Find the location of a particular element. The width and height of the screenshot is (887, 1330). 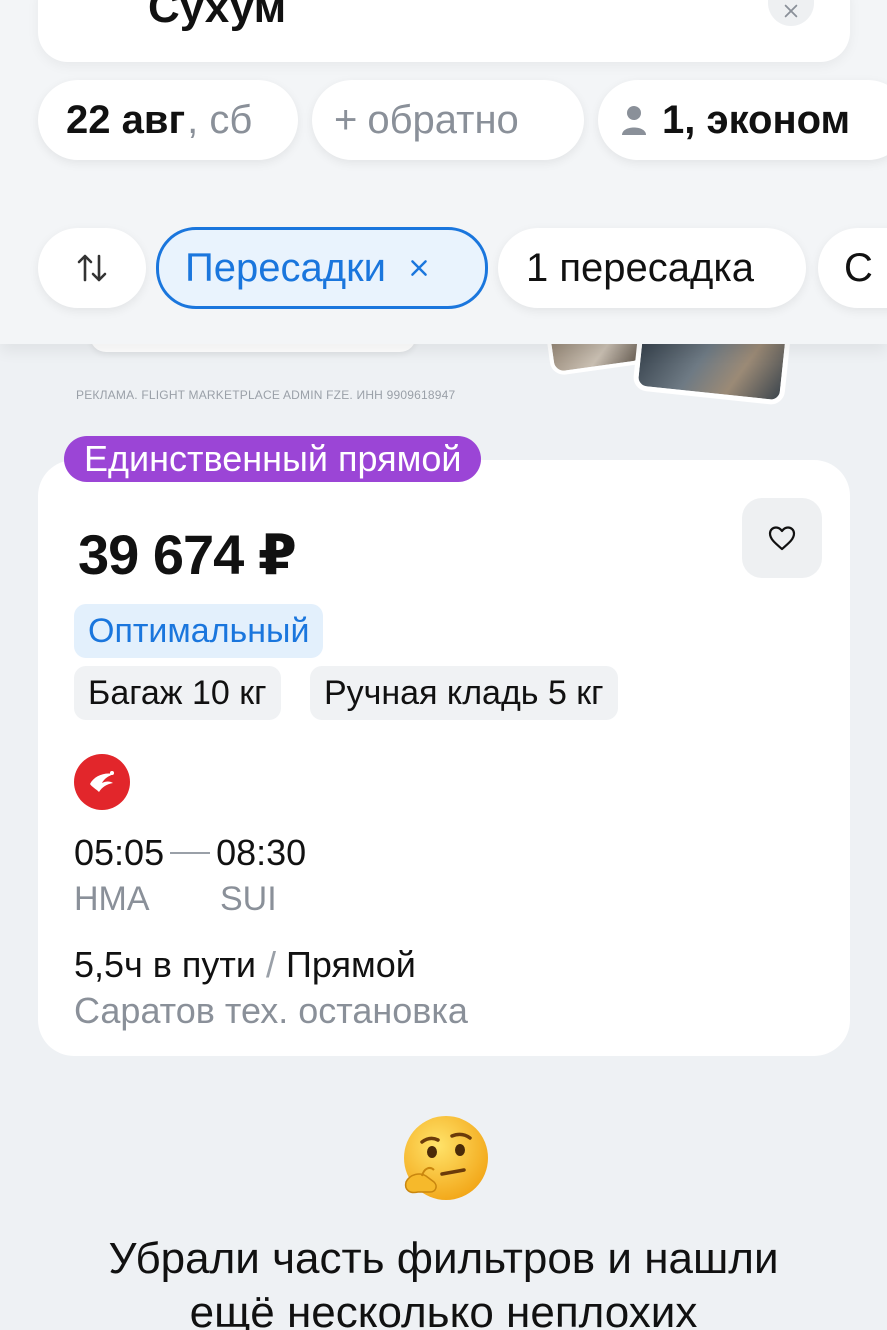

return-date-chip: + обратно is located at coordinates (448, 120).